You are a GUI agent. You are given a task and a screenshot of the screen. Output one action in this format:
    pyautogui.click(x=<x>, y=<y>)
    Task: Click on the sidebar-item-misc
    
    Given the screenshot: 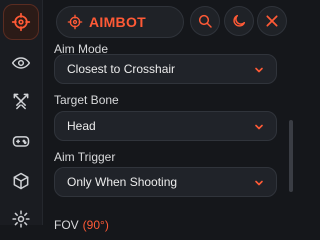 What is the action you would take?
    pyautogui.click(x=21, y=181)
    